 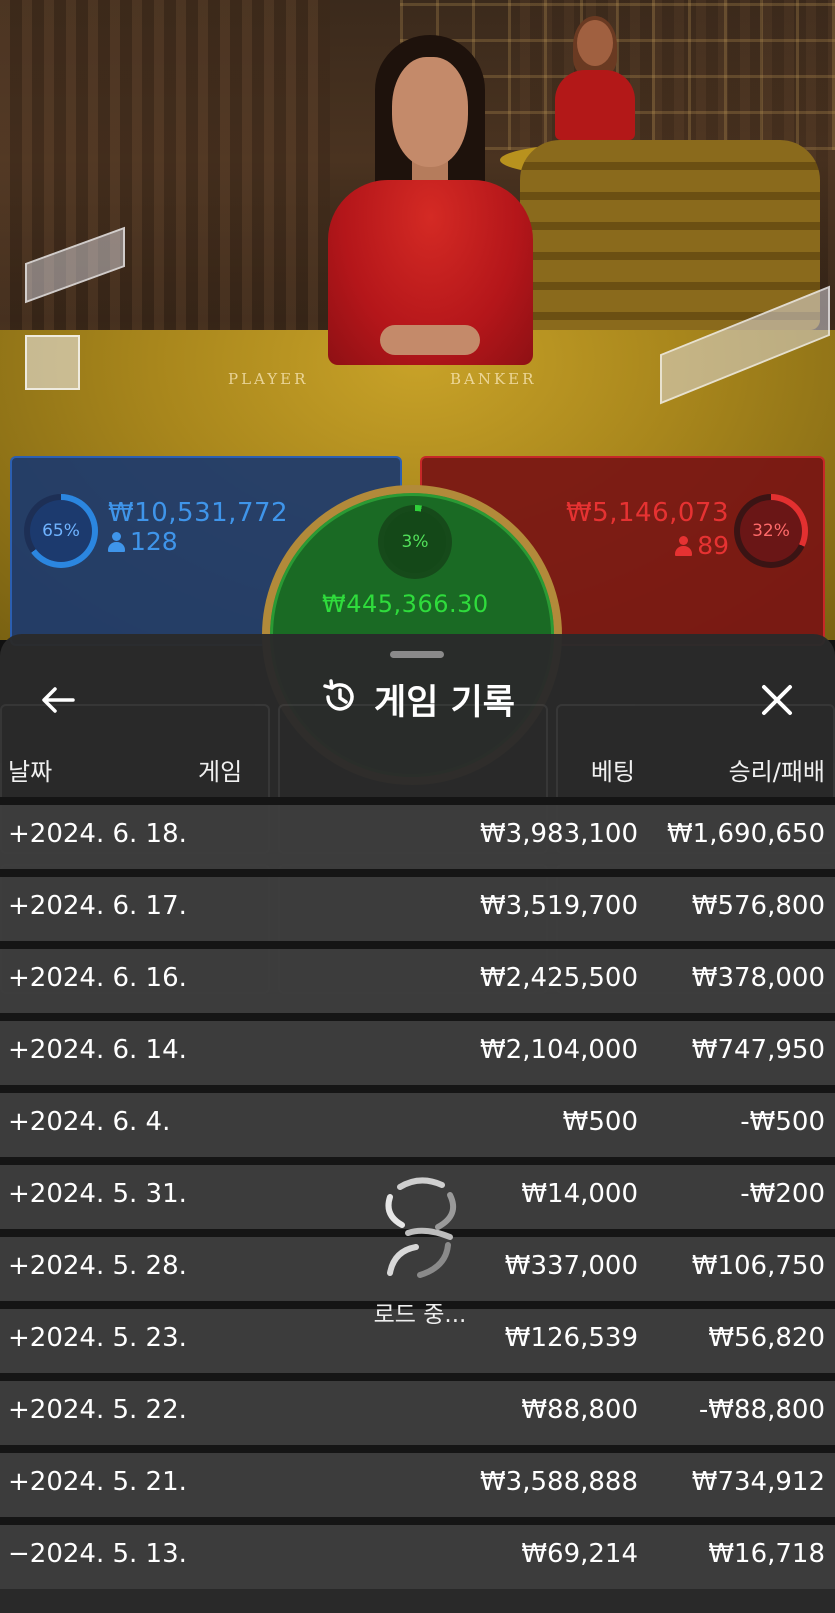 What do you see at coordinates (97, 1410) in the screenshot?
I see `history-row-date: +2024. 5. 22.` at bounding box center [97, 1410].